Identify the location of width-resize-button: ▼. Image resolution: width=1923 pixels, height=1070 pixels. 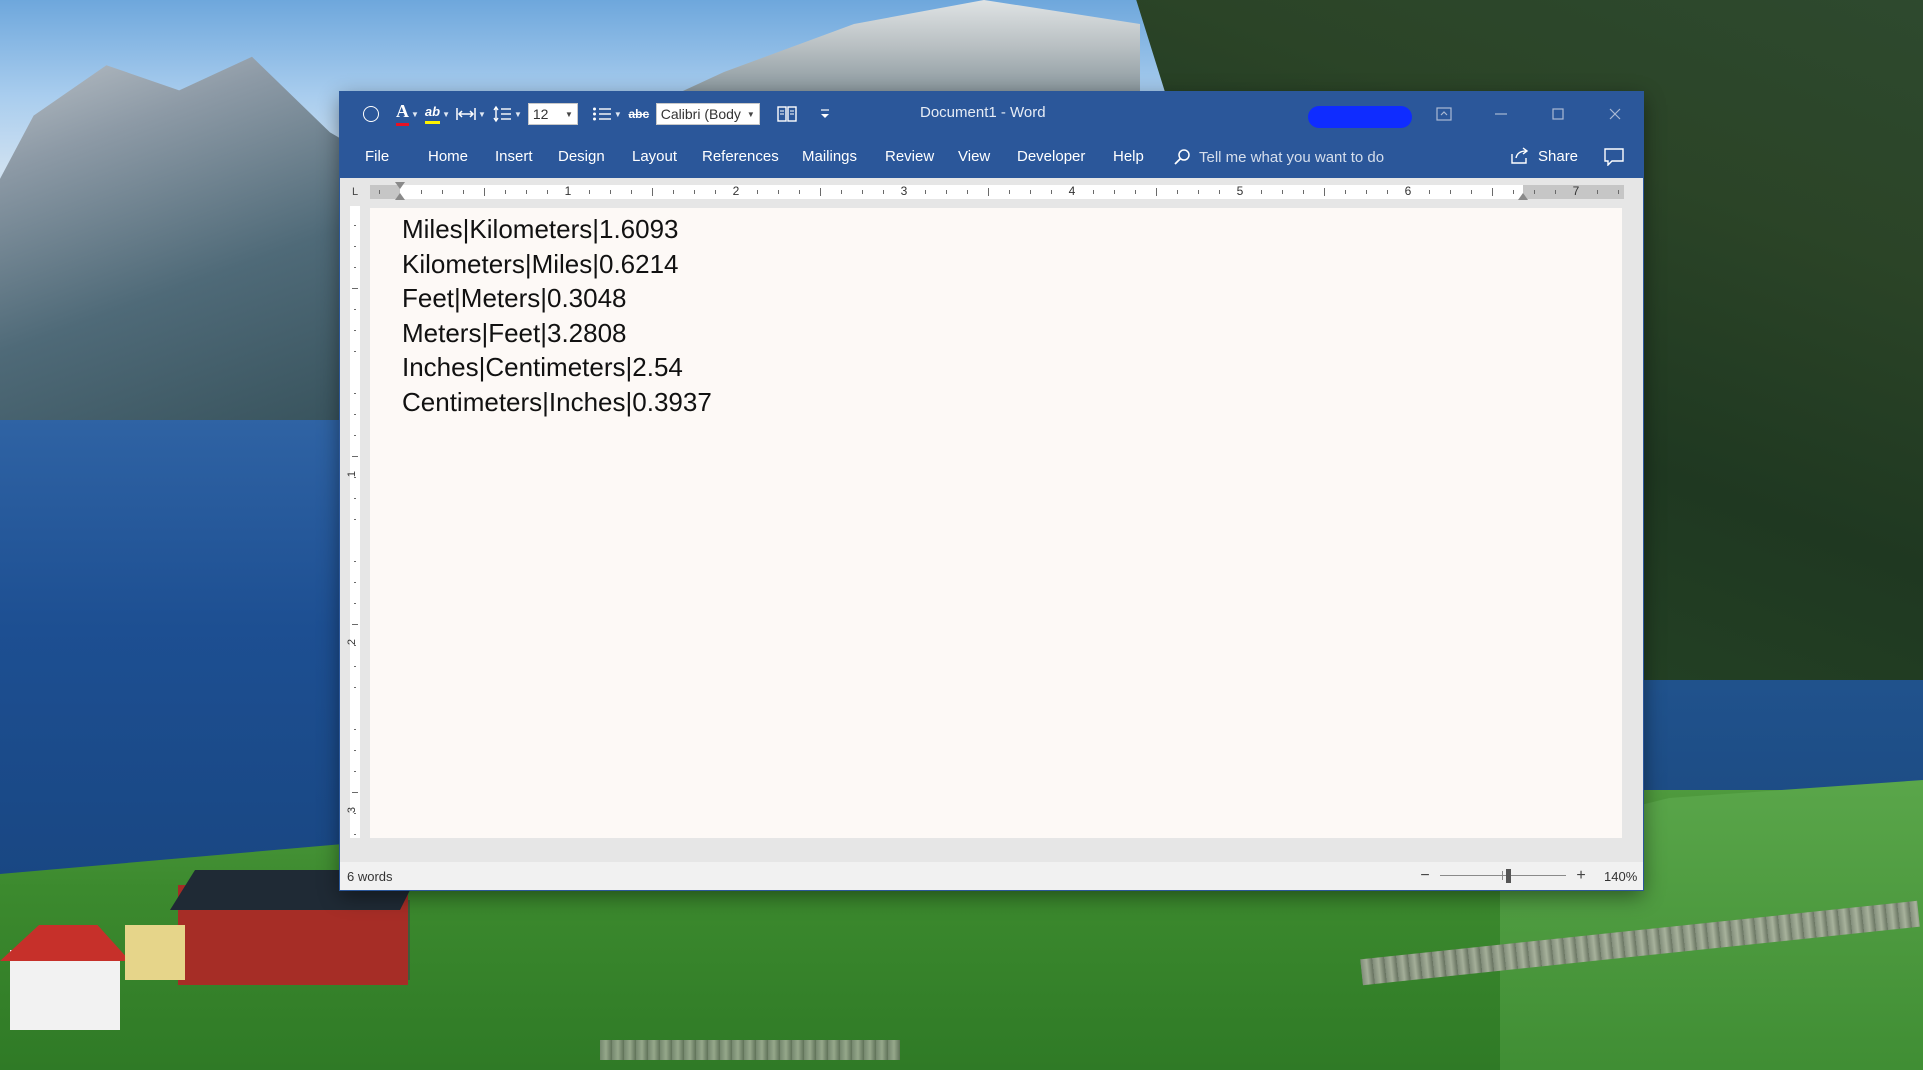
(471, 114).